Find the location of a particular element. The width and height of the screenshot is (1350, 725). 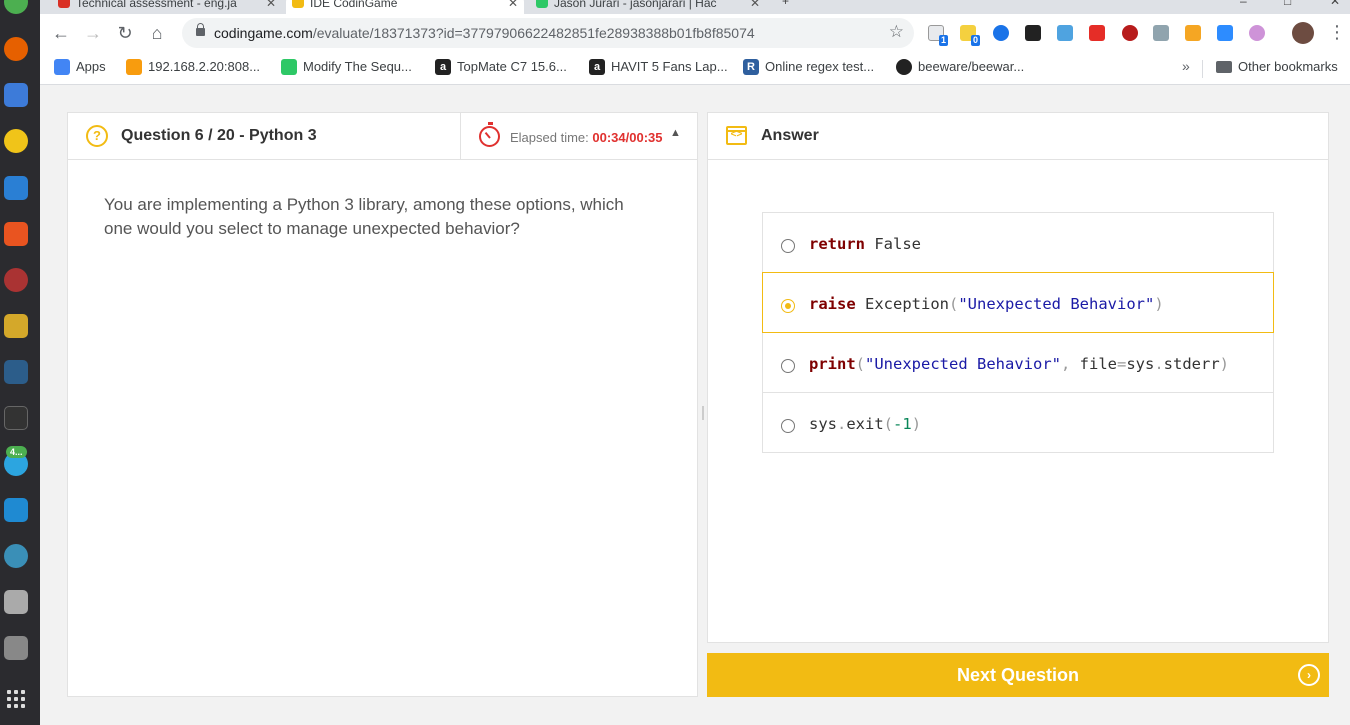

apps-grid-icon is located at coordinates (62, 67).